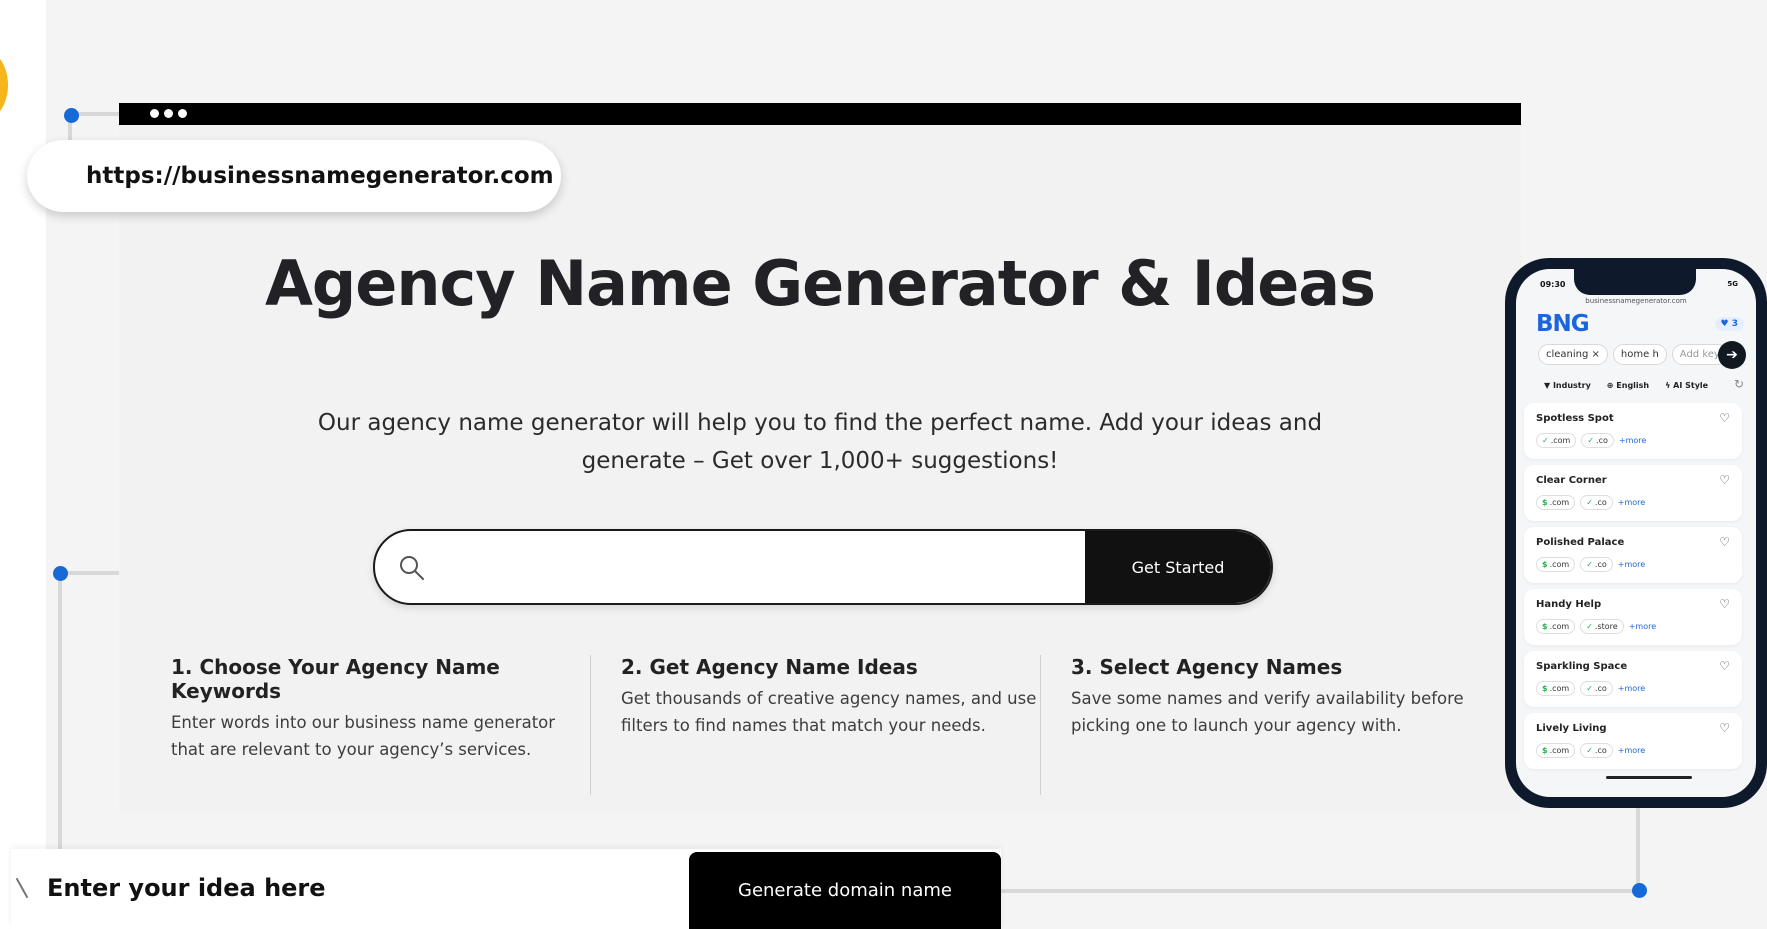 This screenshot has width=1767, height=929. I want to click on refresh-icon: ↻, so click(1739, 384).